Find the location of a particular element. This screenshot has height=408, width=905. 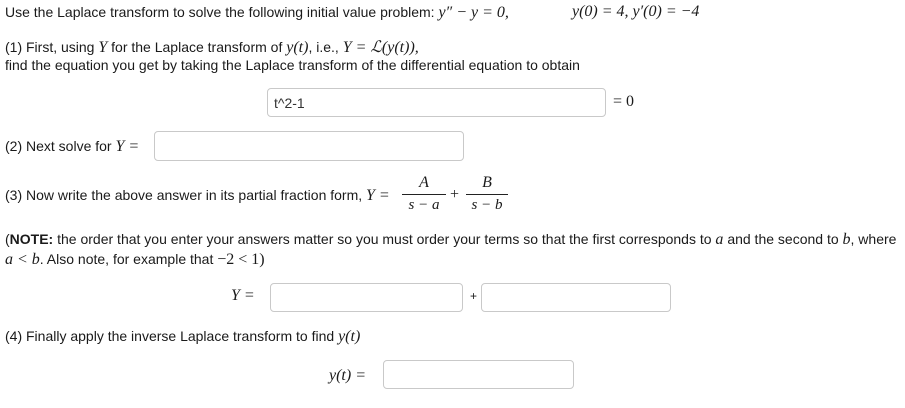

step1-var-y: Y is located at coordinates (103, 47).